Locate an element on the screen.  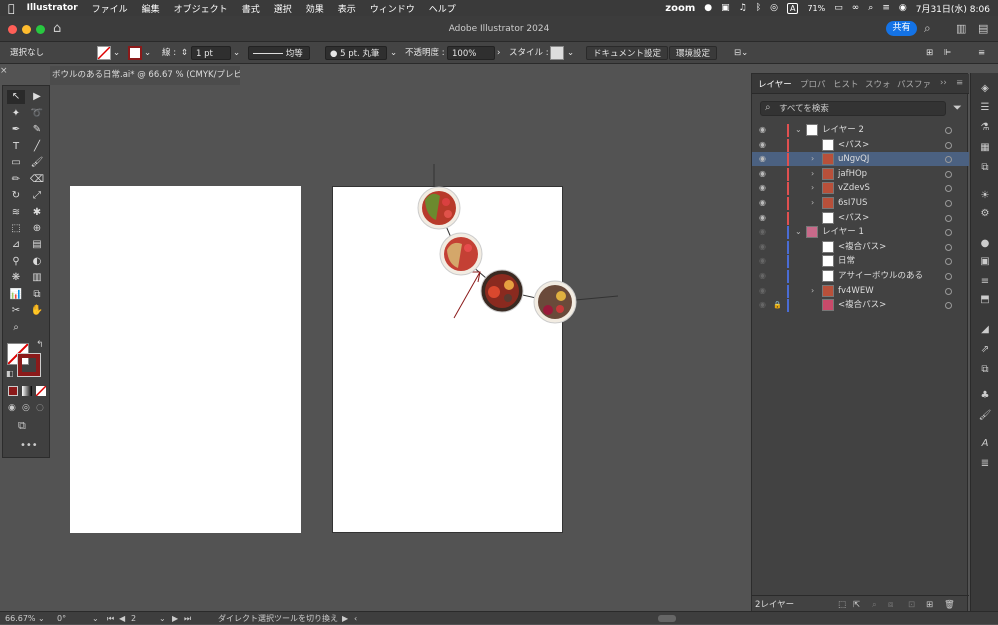
creative-cloud-icon: ● is located at coordinates (708, 8).